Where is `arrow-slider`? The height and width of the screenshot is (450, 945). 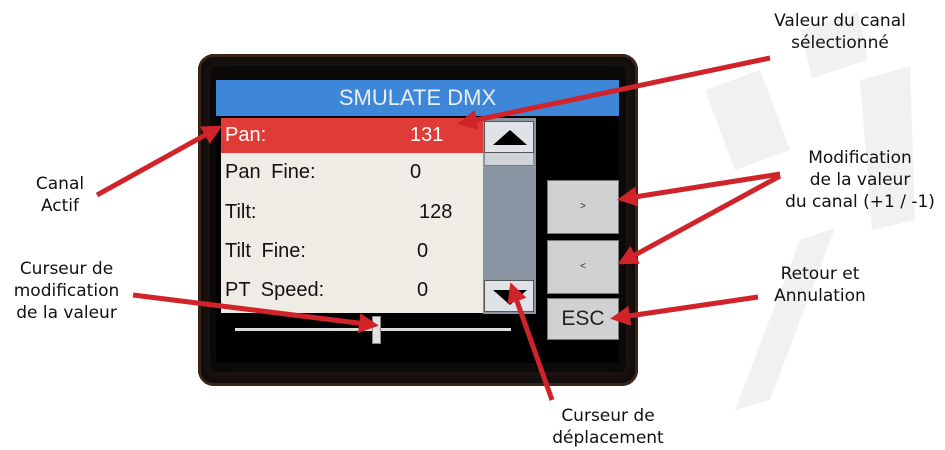 arrow-slider is located at coordinates (255, 313).